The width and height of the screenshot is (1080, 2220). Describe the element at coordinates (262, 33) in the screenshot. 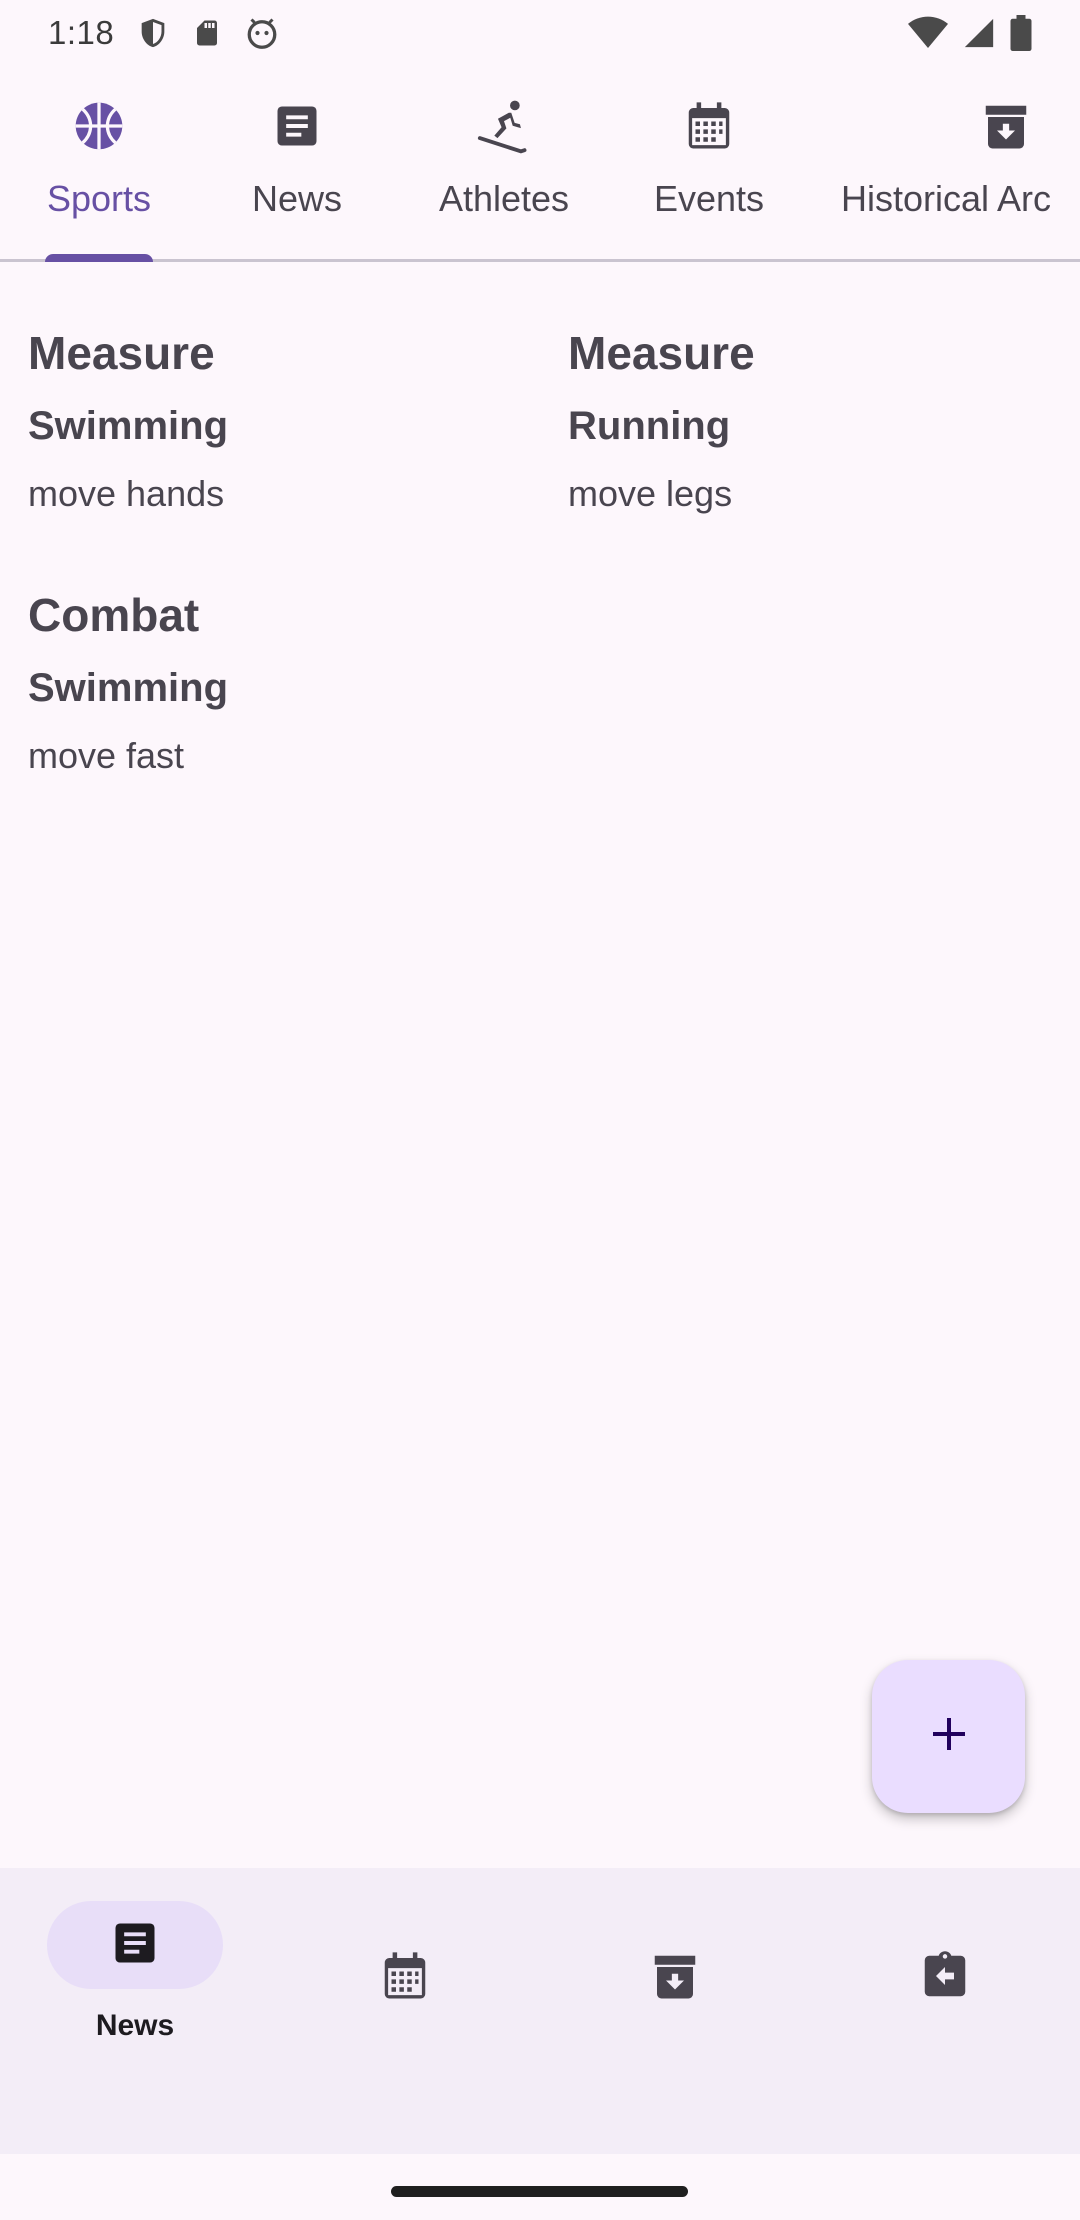

I see `android-debug-icon` at that location.